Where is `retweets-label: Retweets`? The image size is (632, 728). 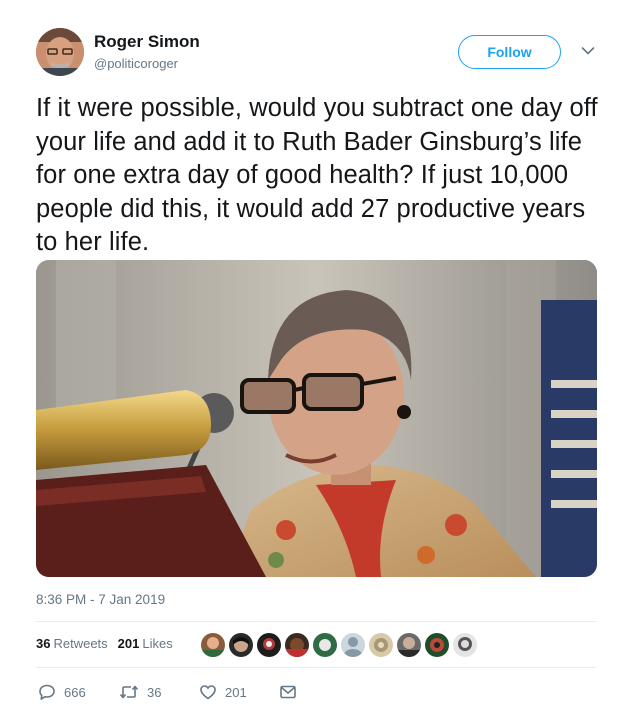
retweets-label: Retweets is located at coordinates (80, 643).